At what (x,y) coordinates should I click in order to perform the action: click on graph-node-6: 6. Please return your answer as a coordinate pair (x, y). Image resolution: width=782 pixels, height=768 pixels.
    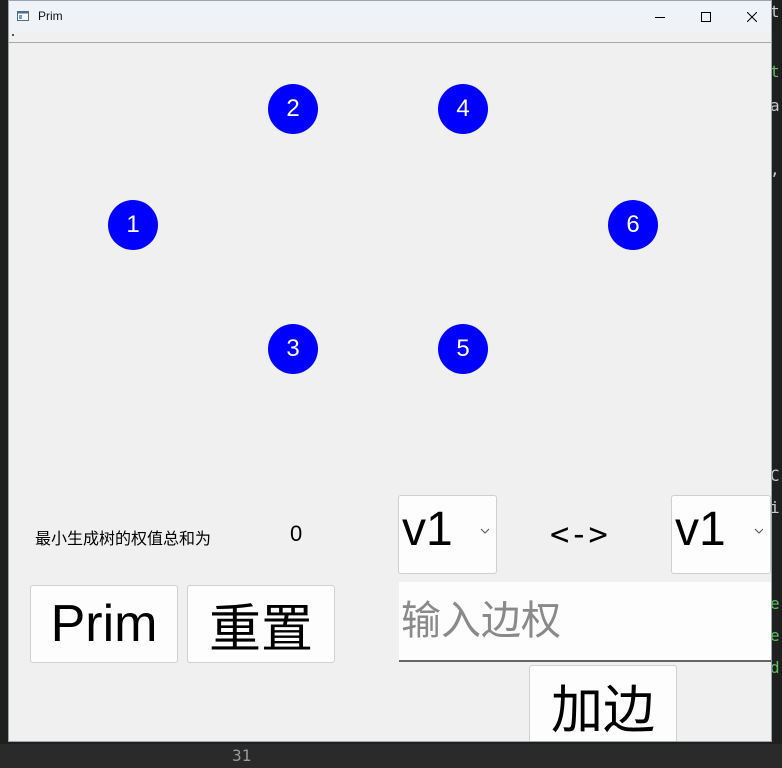
    Looking at the image, I should click on (633, 225).